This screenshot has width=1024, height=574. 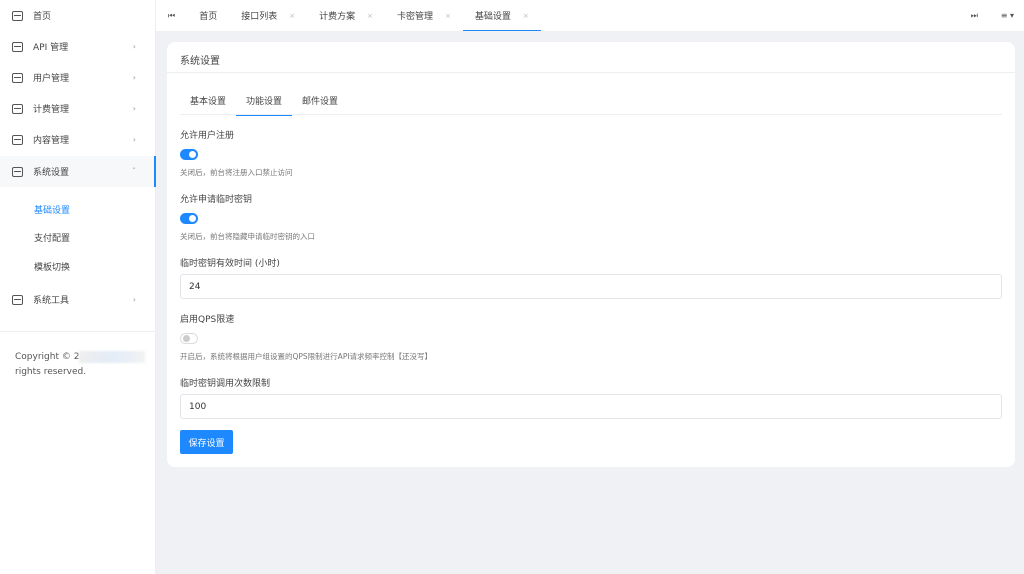 What do you see at coordinates (259, 17) in the screenshot?
I see `tab-label: 接口列表` at bounding box center [259, 17].